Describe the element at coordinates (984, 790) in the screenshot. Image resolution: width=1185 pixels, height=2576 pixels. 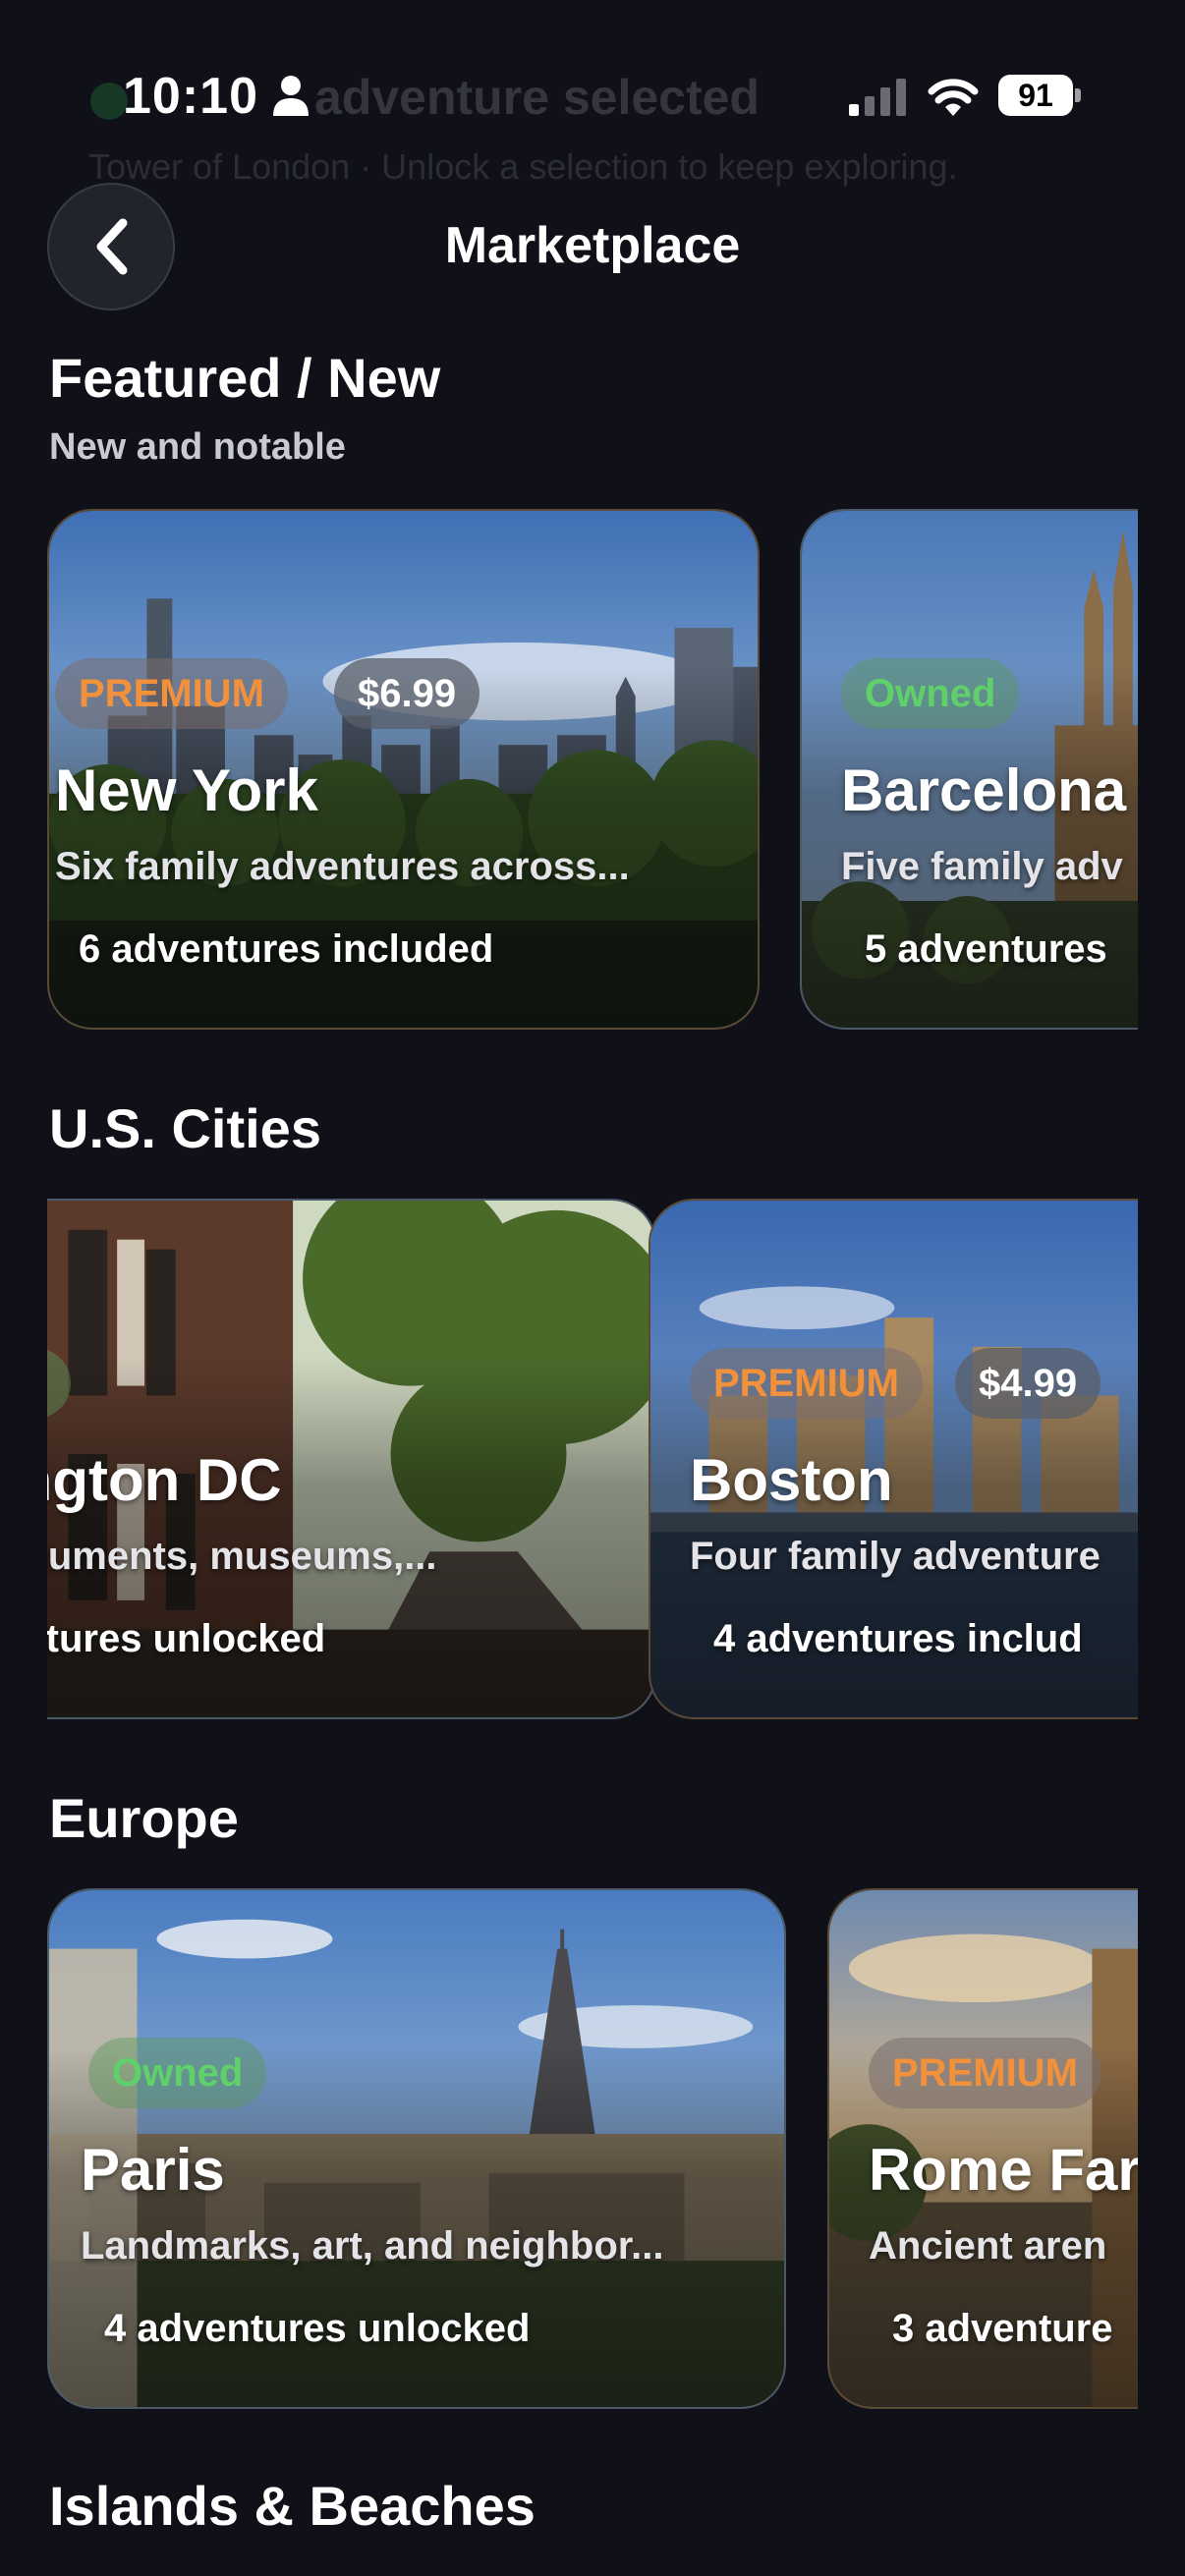
I see `card-title: Barcelona` at that location.